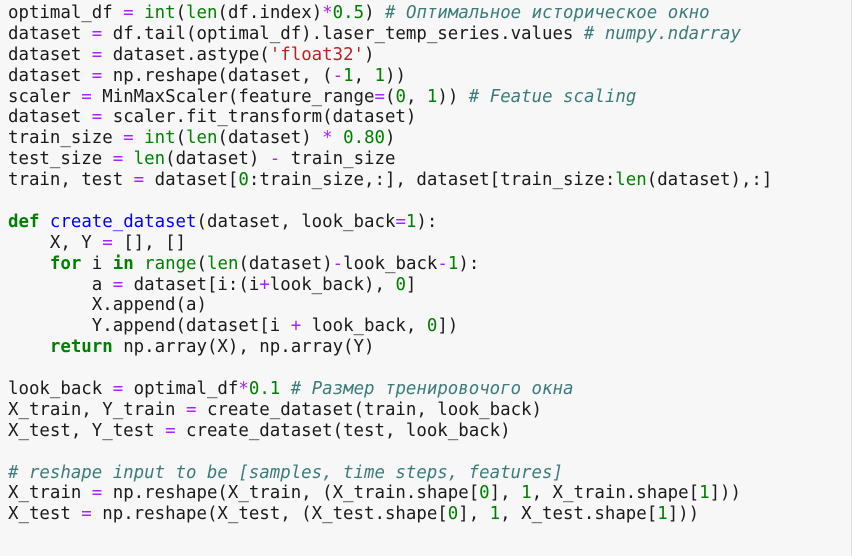 The width and height of the screenshot is (852, 556). Describe the element at coordinates (469, 263) in the screenshot. I see `code-text-token: ):` at that location.